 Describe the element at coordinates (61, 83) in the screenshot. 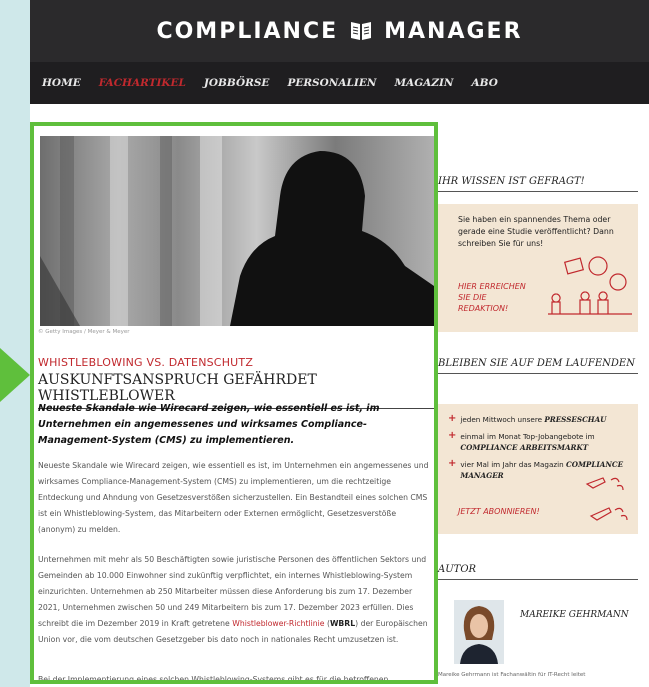

I see `nav-home: HOME` at that location.